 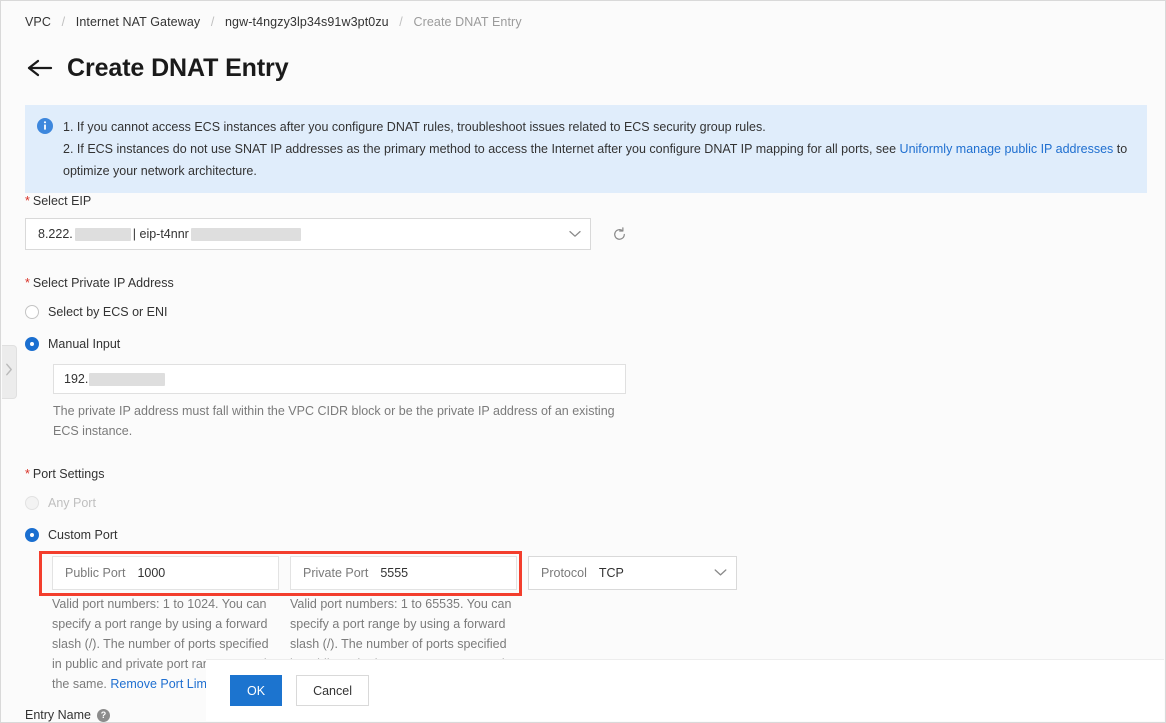 What do you see at coordinates (584, 312) in the screenshot?
I see `radio-select-by-ecs-or-eni: Select by ECS or ENI` at bounding box center [584, 312].